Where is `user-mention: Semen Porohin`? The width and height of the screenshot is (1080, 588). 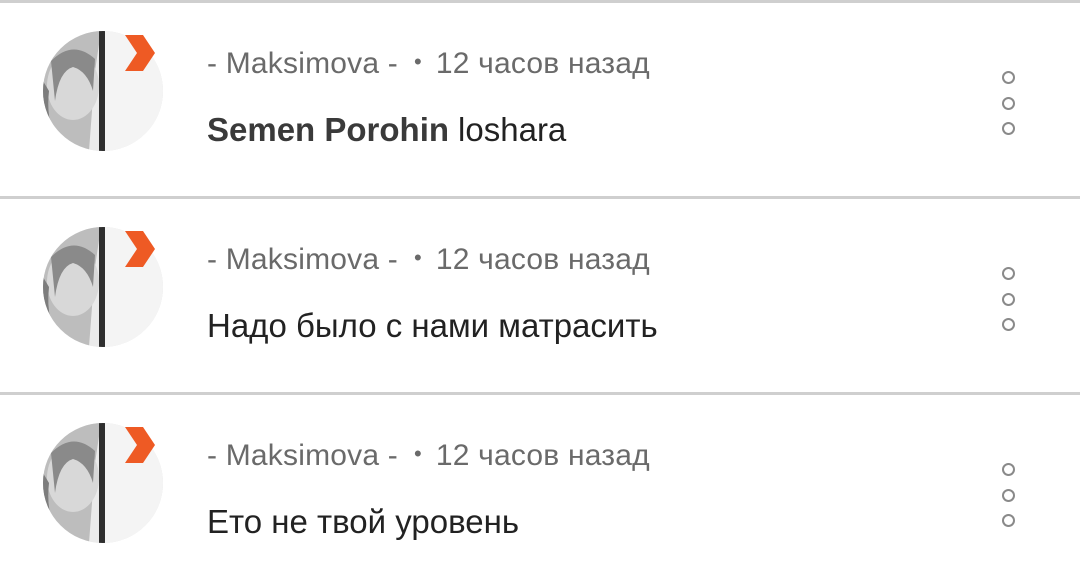
user-mention: Semen Porohin is located at coordinates (328, 129).